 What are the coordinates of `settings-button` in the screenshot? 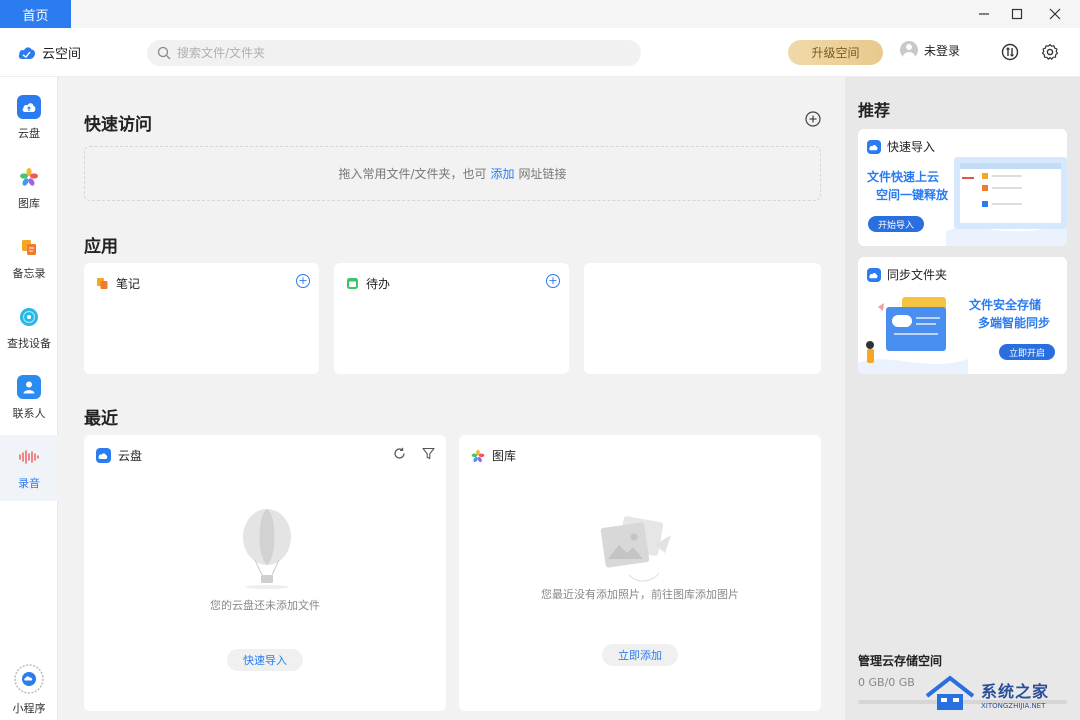 It's located at (1050, 52).